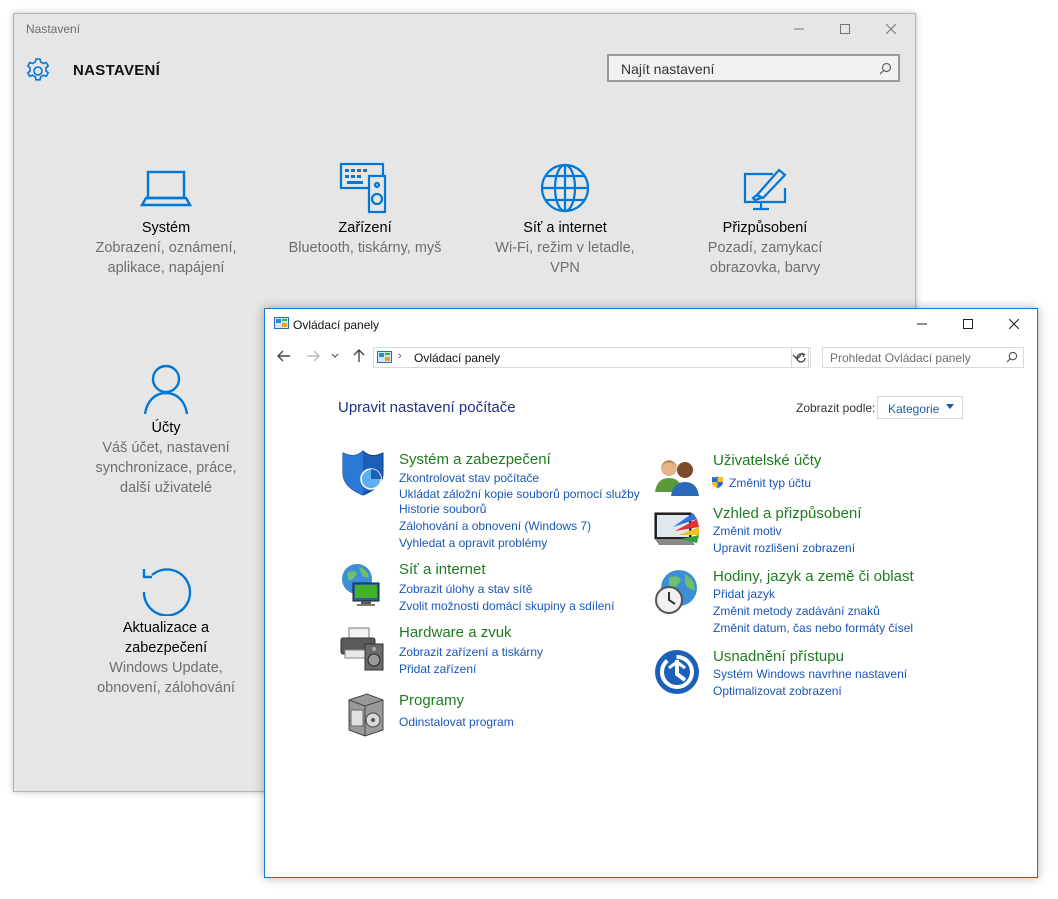  Describe the element at coordinates (810, 674) in the screenshot. I see `category-link: Systém Windows navrhne nastavení` at that location.